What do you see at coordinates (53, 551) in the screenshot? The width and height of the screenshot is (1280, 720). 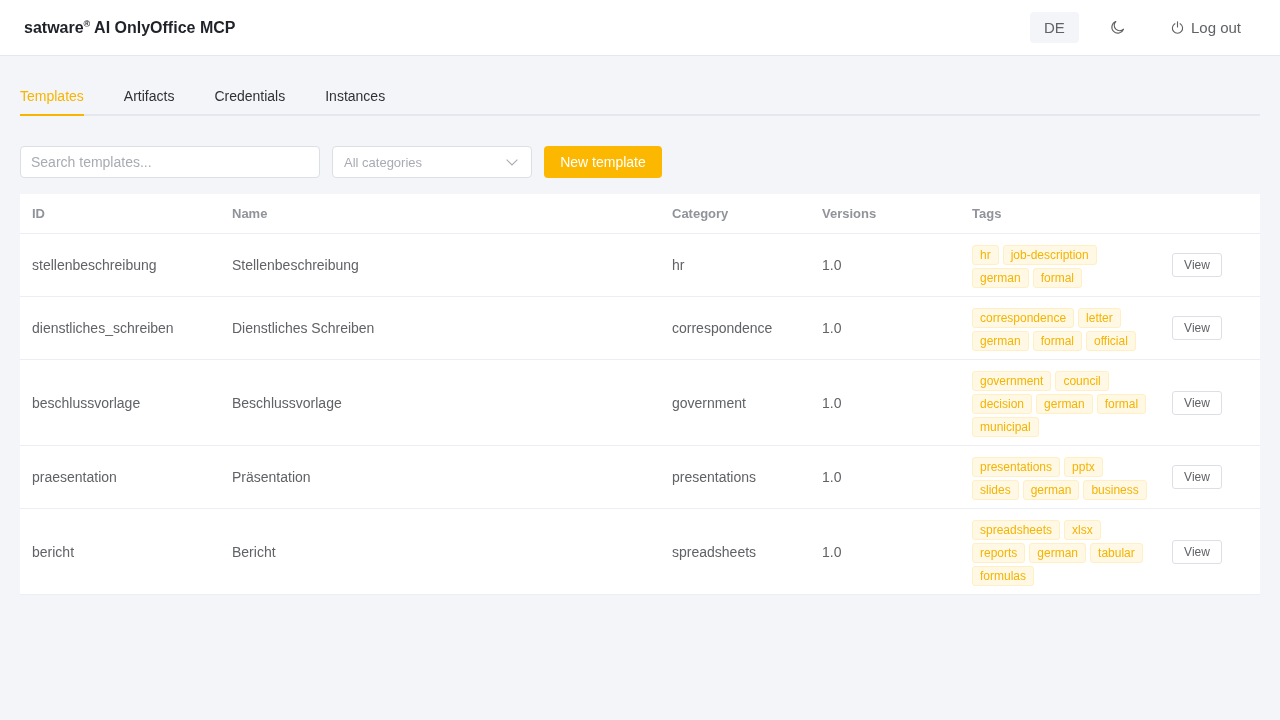 I see `table-cell: bericht` at bounding box center [53, 551].